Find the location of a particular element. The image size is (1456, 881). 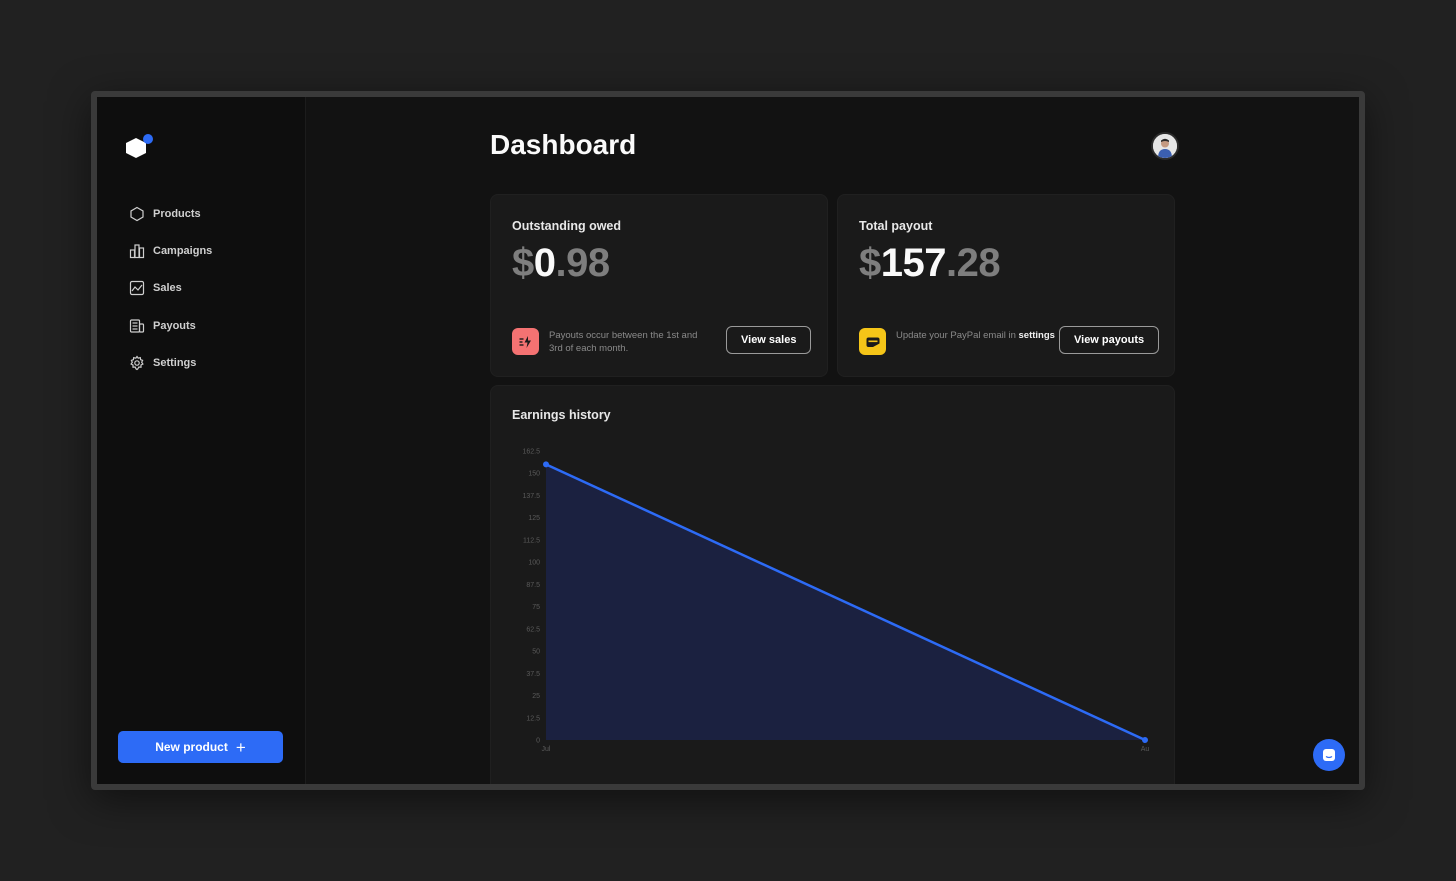

sidebar-item-sales: Sales is located at coordinates (170, 288).